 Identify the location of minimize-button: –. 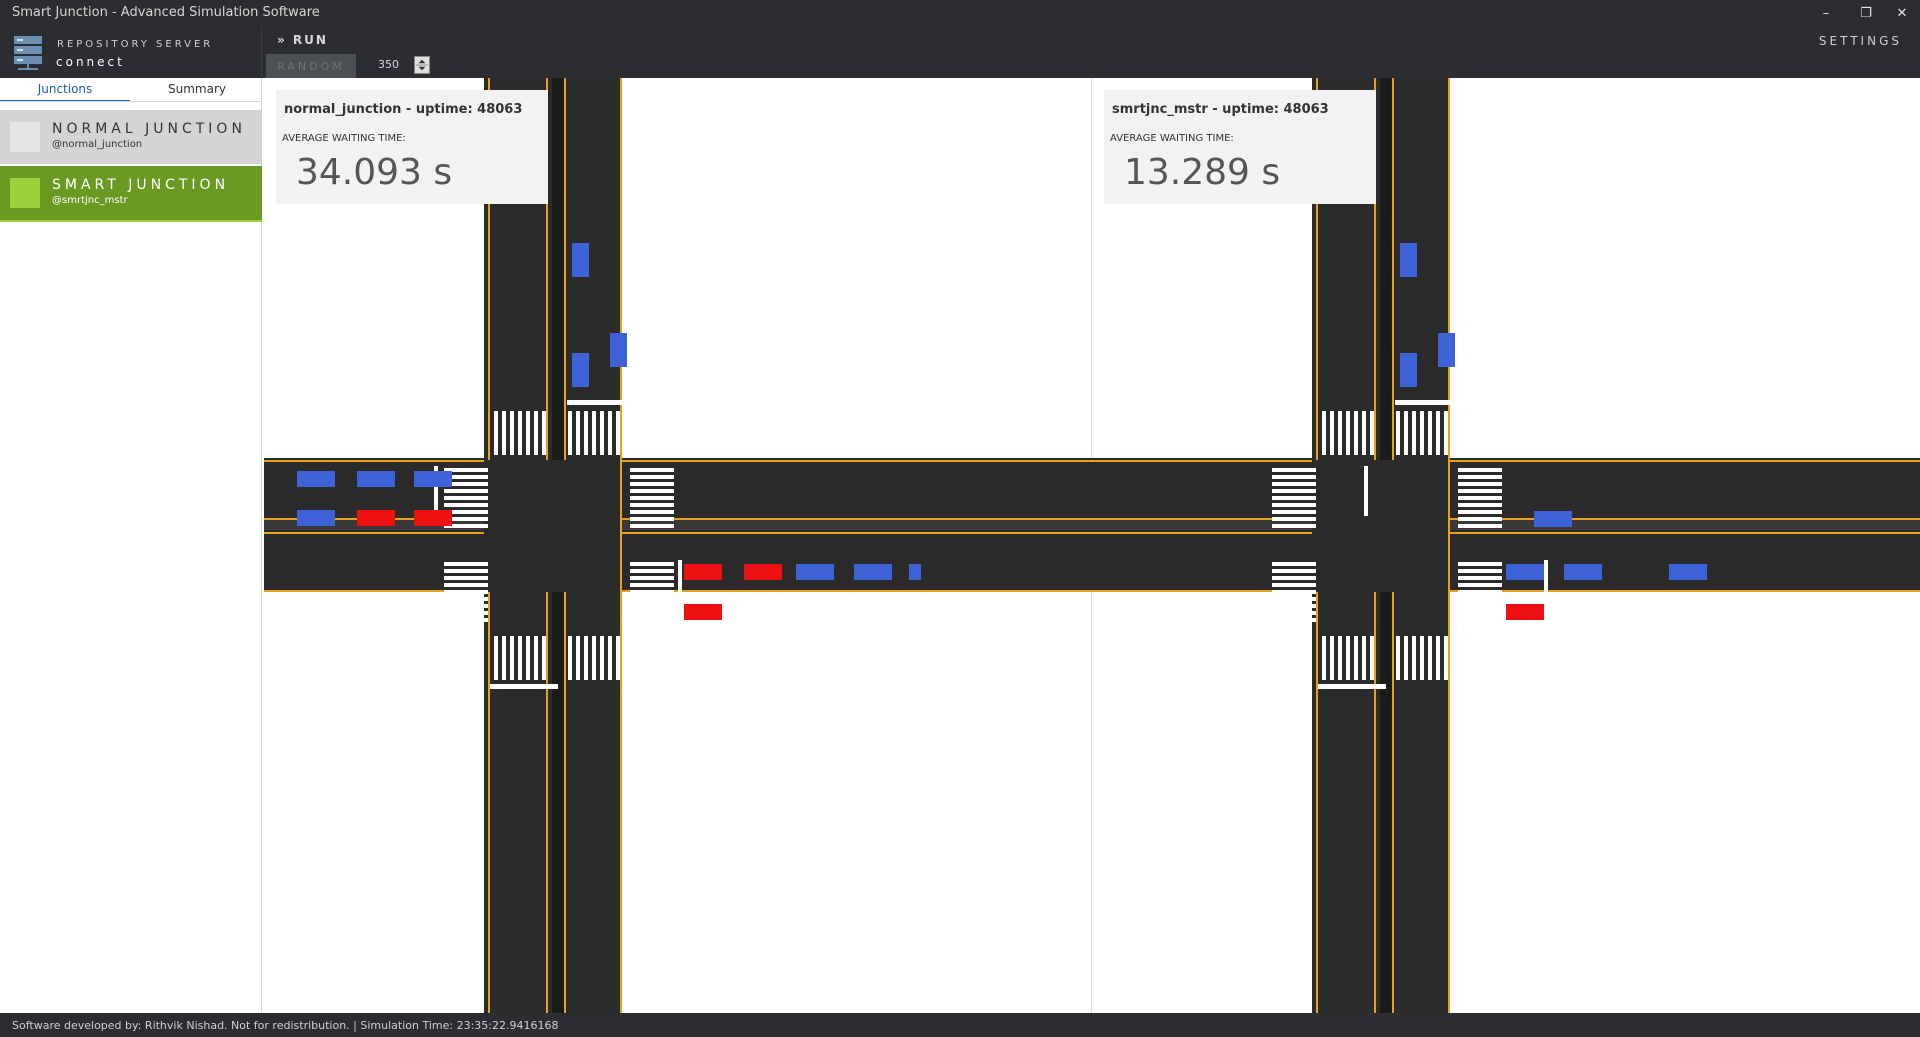
(1826, 13).